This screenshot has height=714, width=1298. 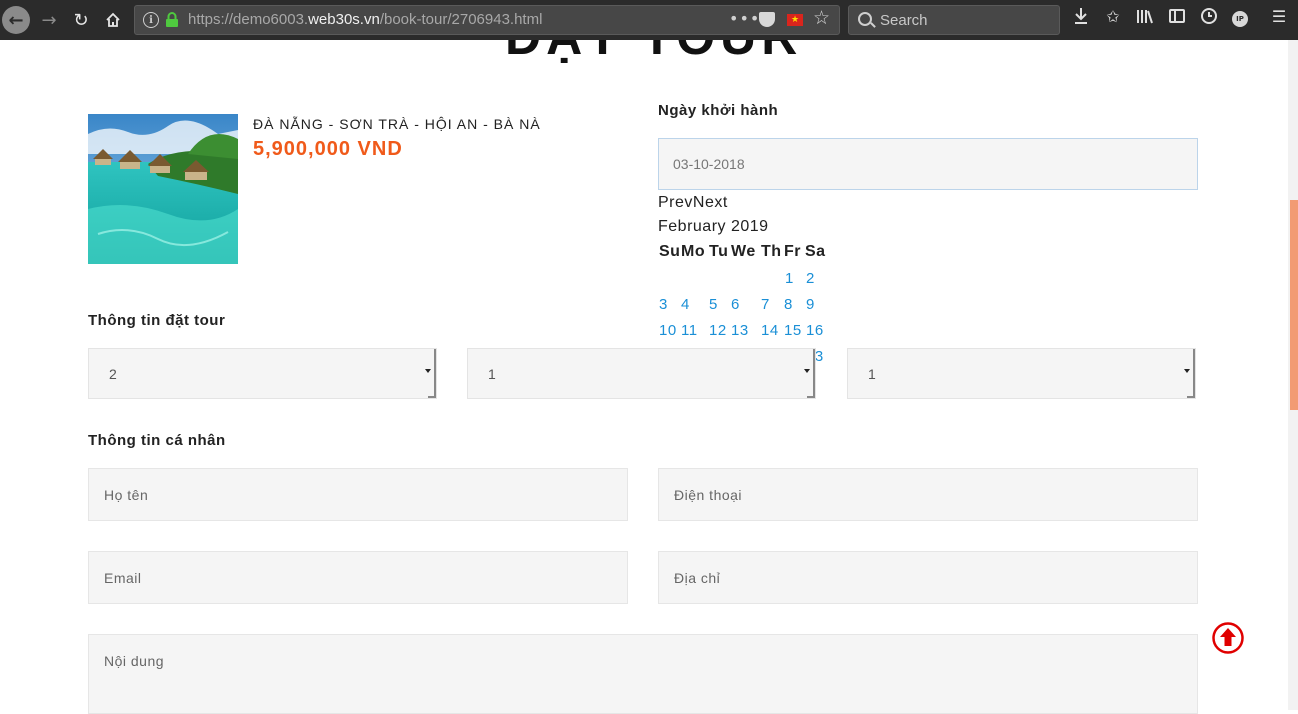 What do you see at coordinates (1081, 19) in the screenshot?
I see `download-icon` at bounding box center [1081, 19].